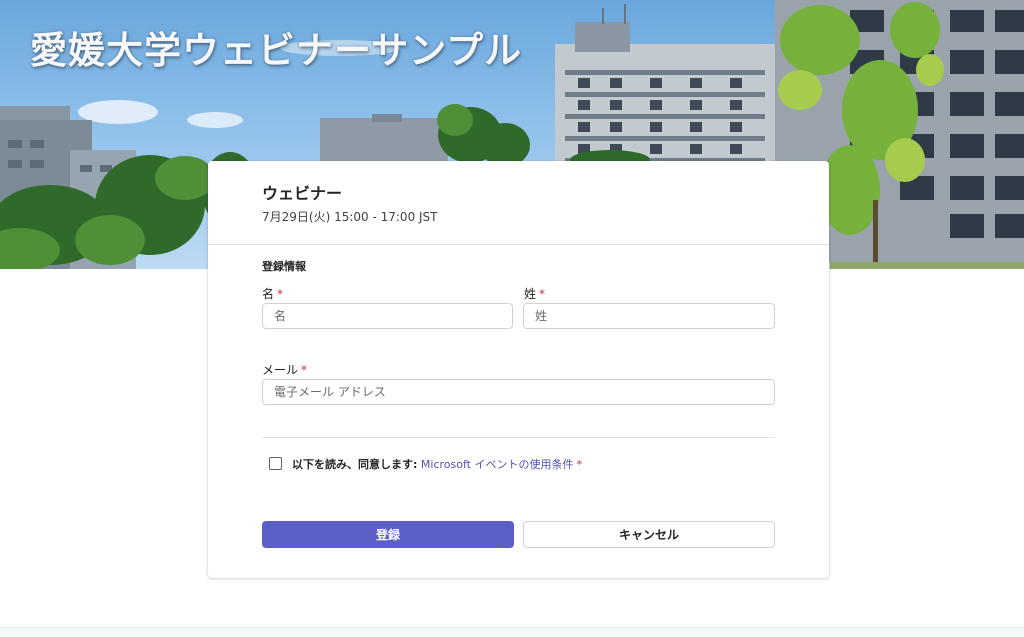 Image resolution: width=1024 pixels, height=637 pixels. Describe the element at coordinates (649, 534) in the screenshot. I see `cancel-button: キャンセル` at that location.